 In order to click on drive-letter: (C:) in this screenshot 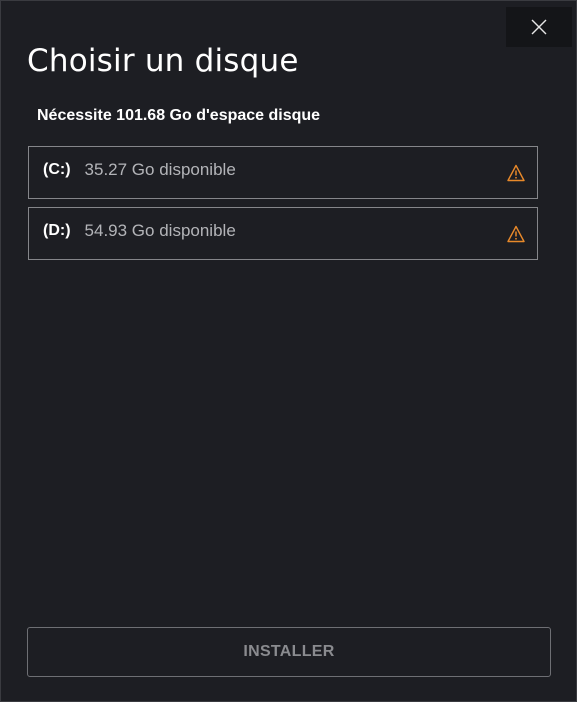, I will do `click(57, 169)`.